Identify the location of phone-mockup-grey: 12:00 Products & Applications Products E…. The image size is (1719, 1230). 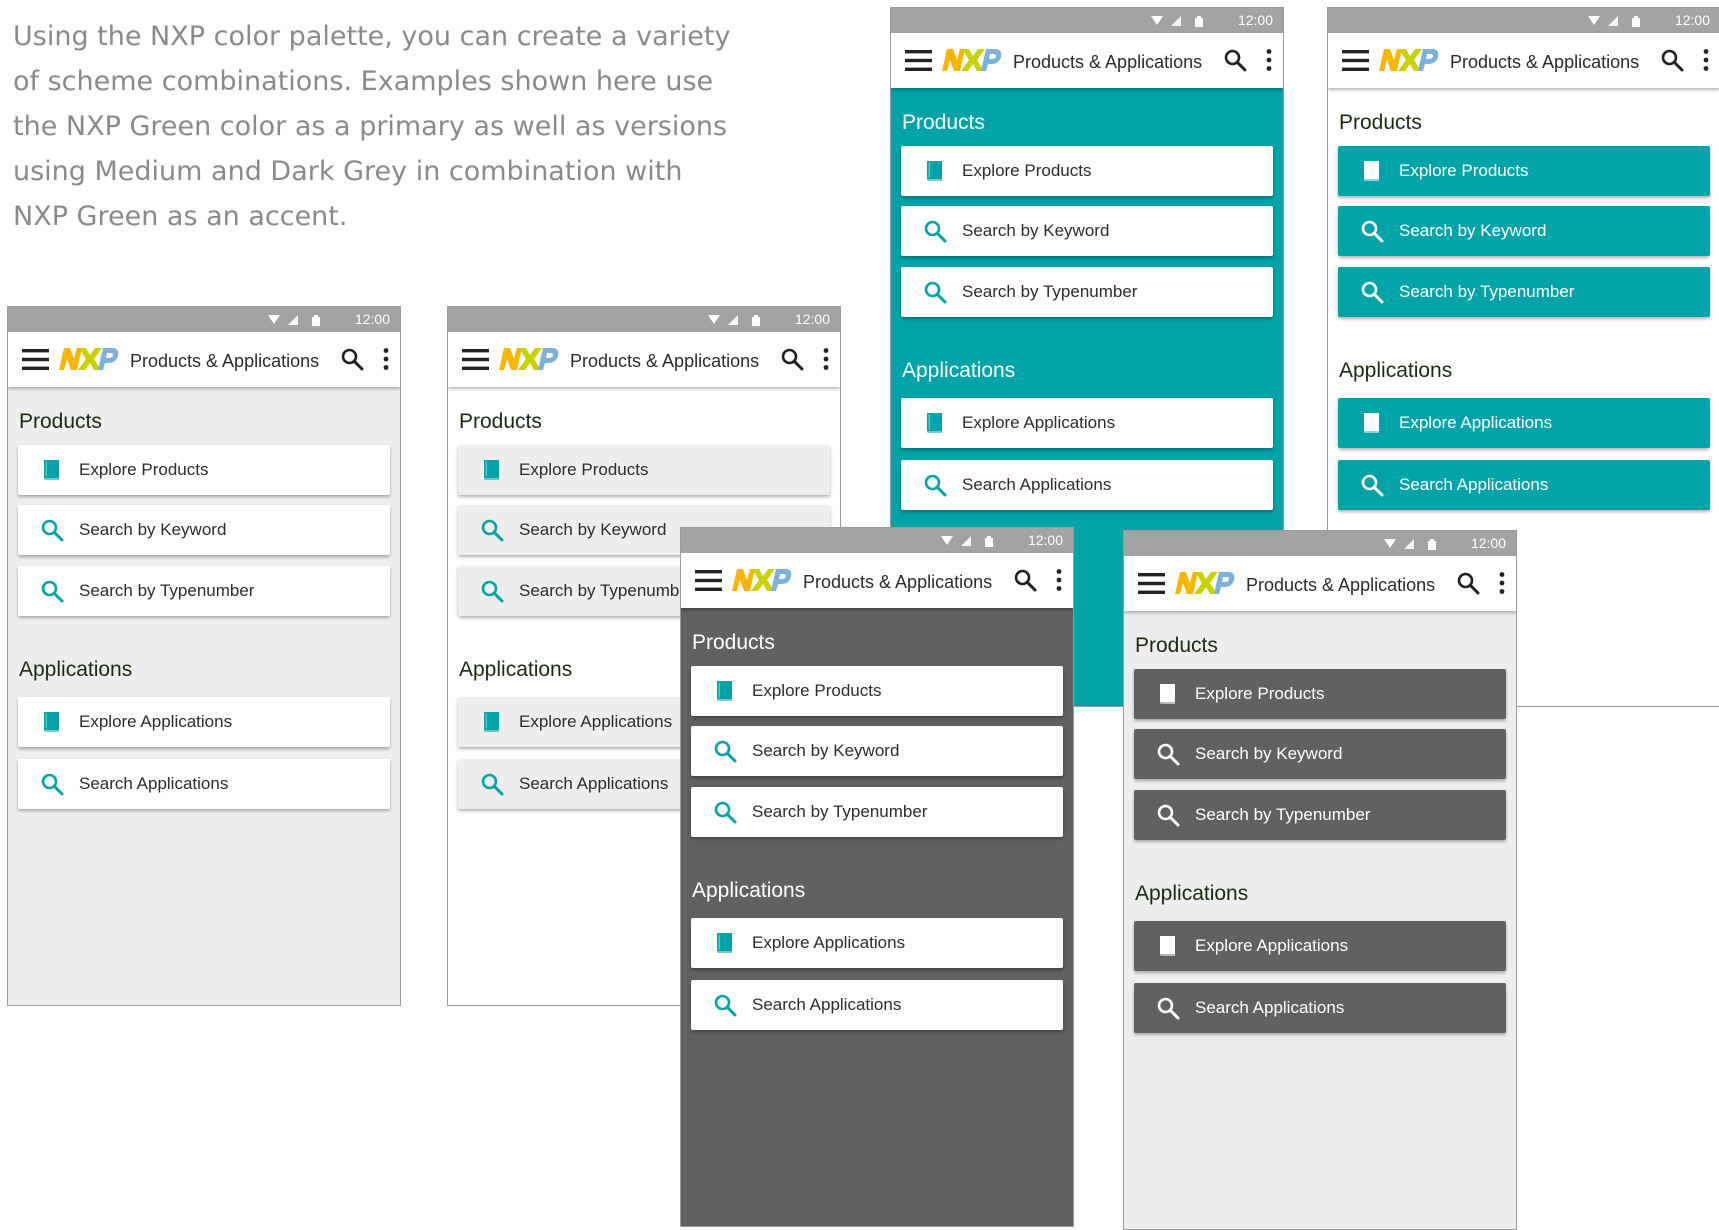
(204, 656).